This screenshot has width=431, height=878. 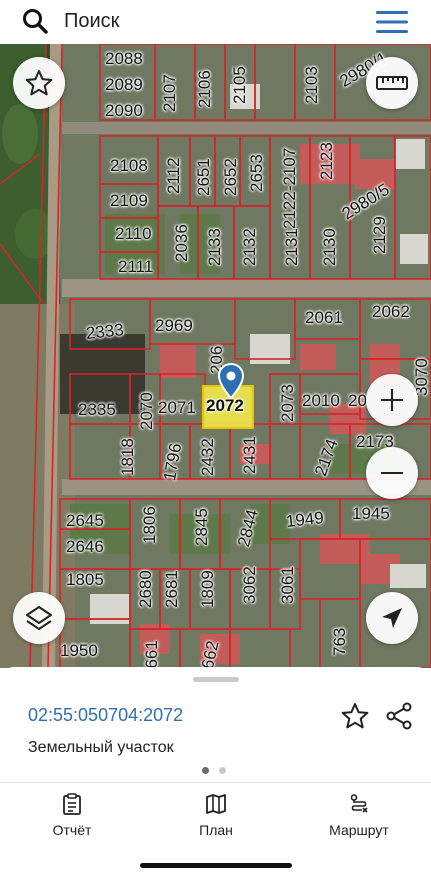 What do you see at coordinates (204, 177) in the screenshot?
I see `parcel-label: 2651` at bounding box center [204, 177].